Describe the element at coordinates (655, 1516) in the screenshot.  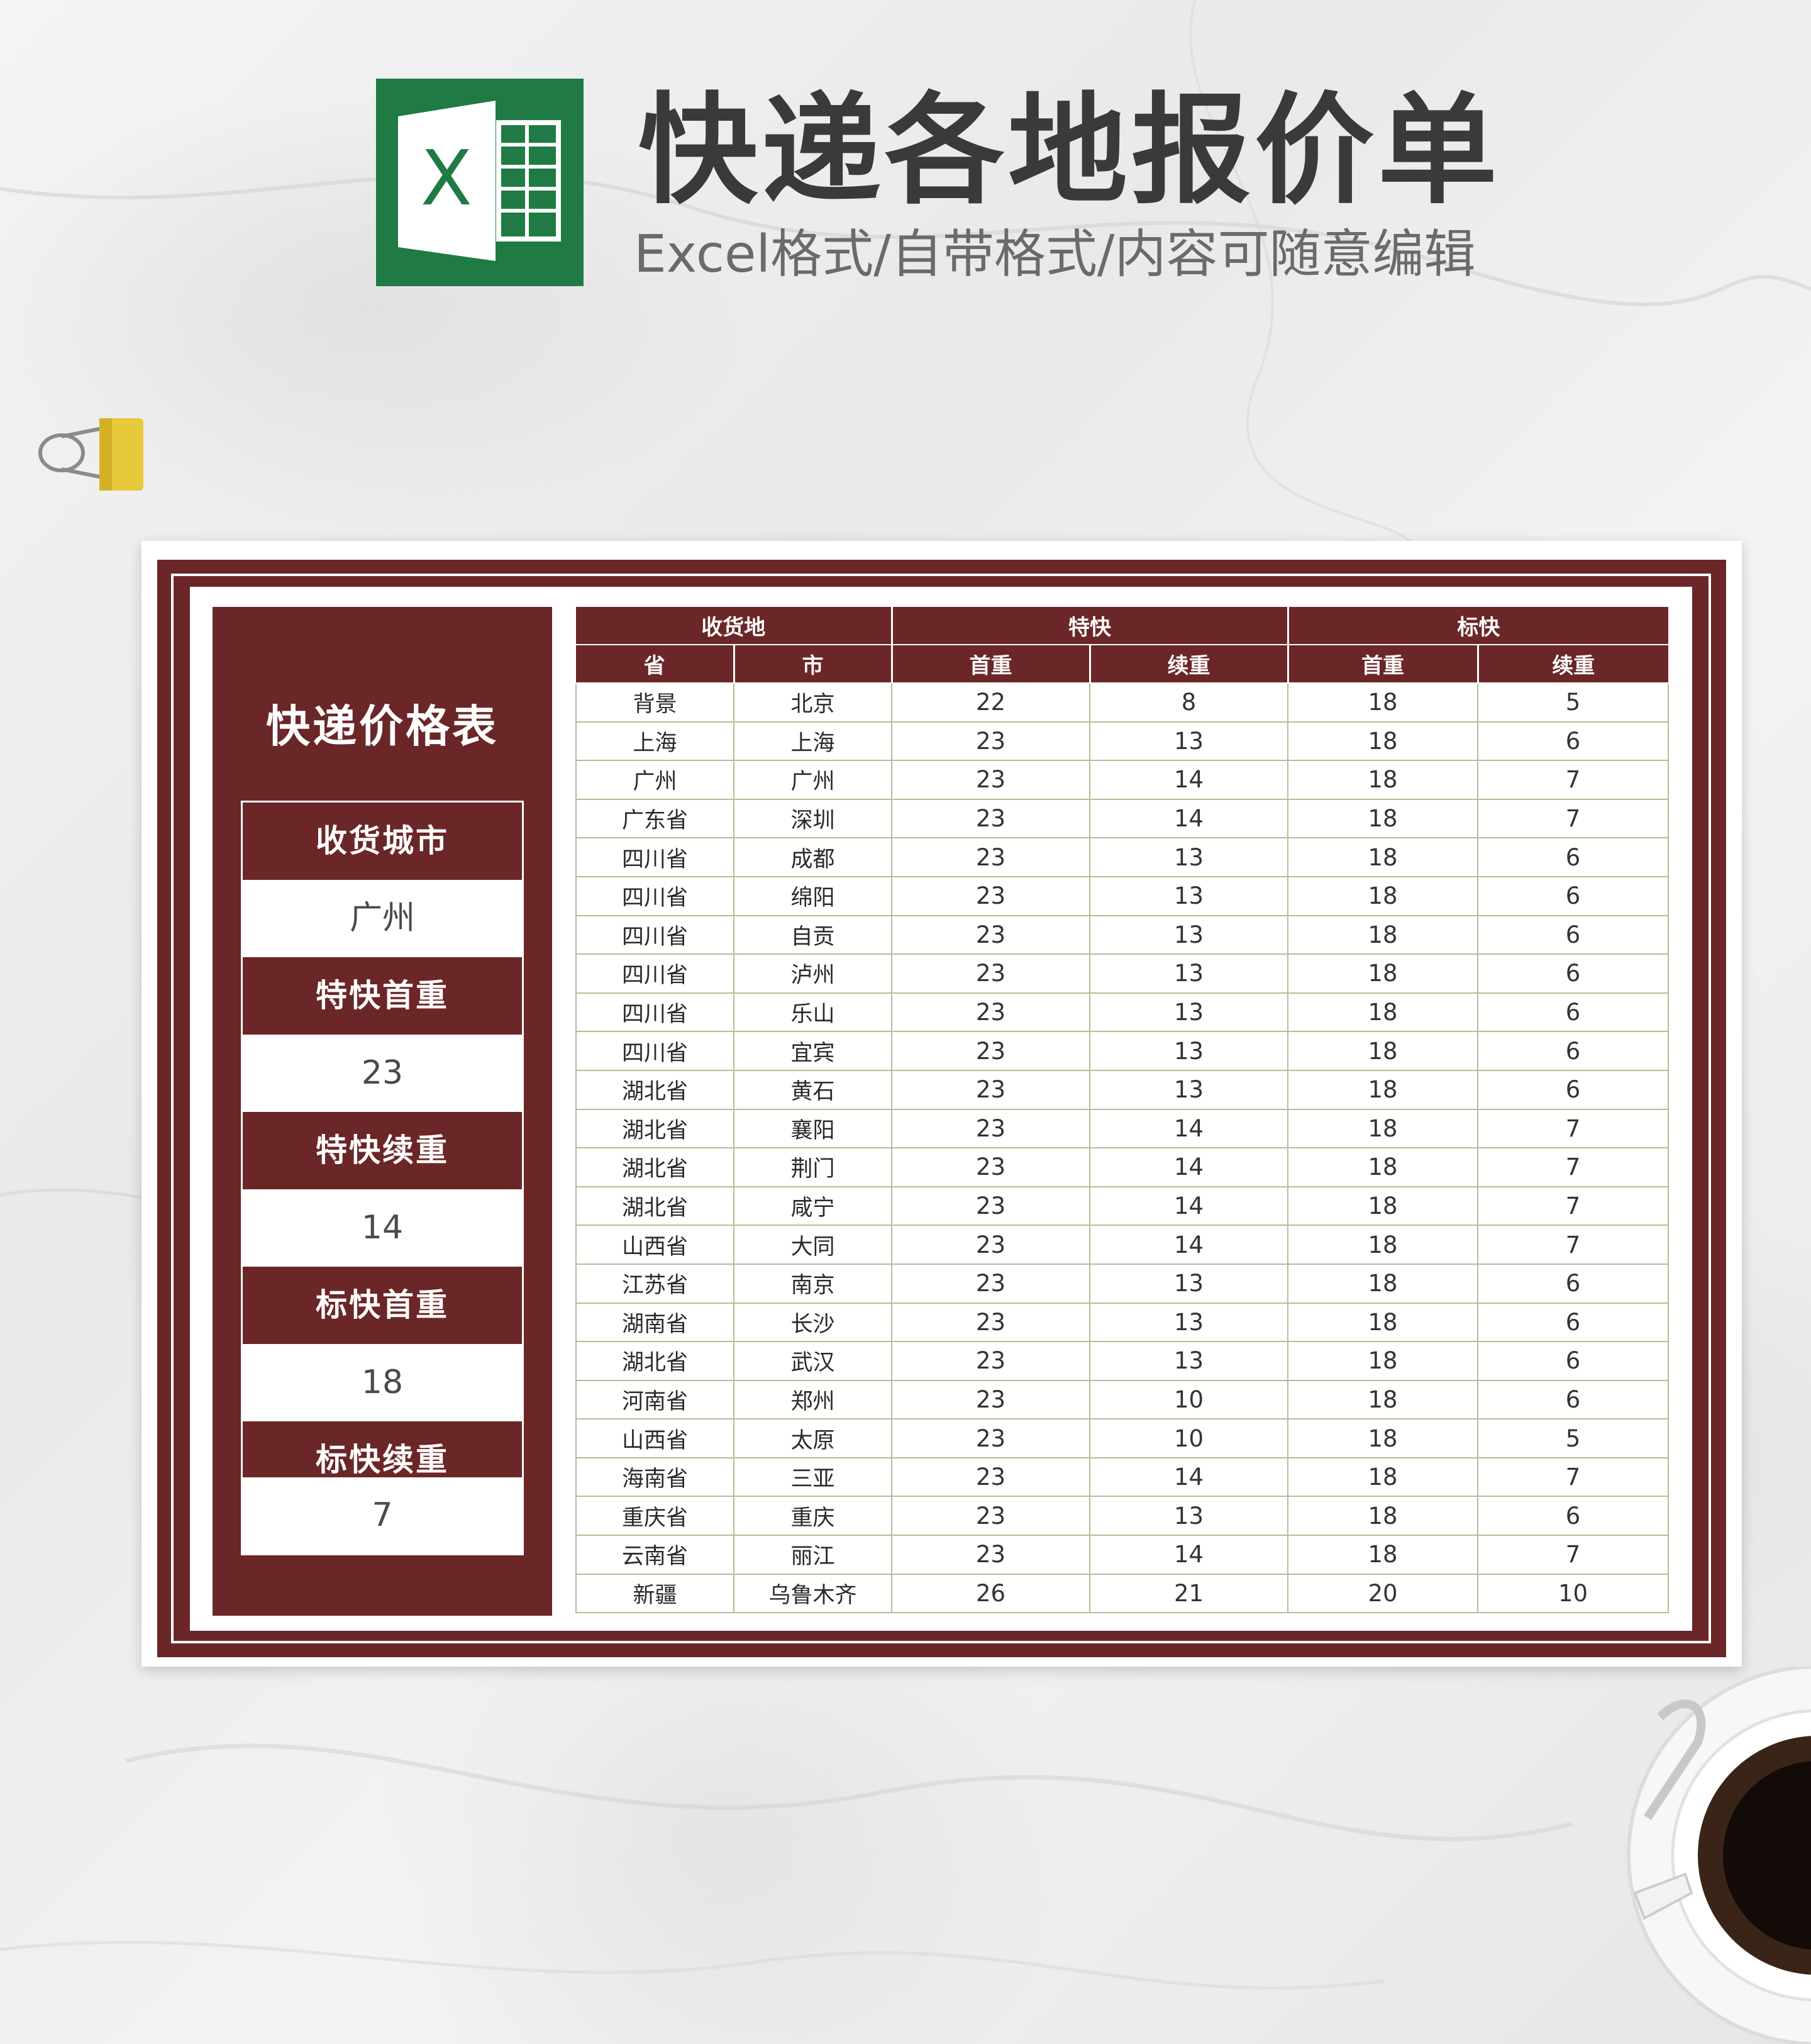
I see `province-cell: 重庆省` at that location.